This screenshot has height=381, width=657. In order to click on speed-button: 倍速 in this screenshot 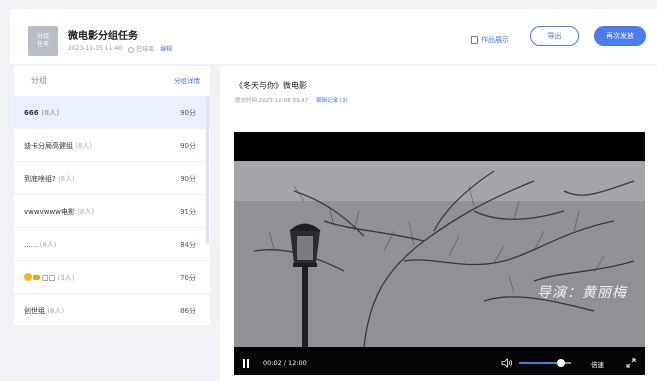, I will do `click(597, 364)`.